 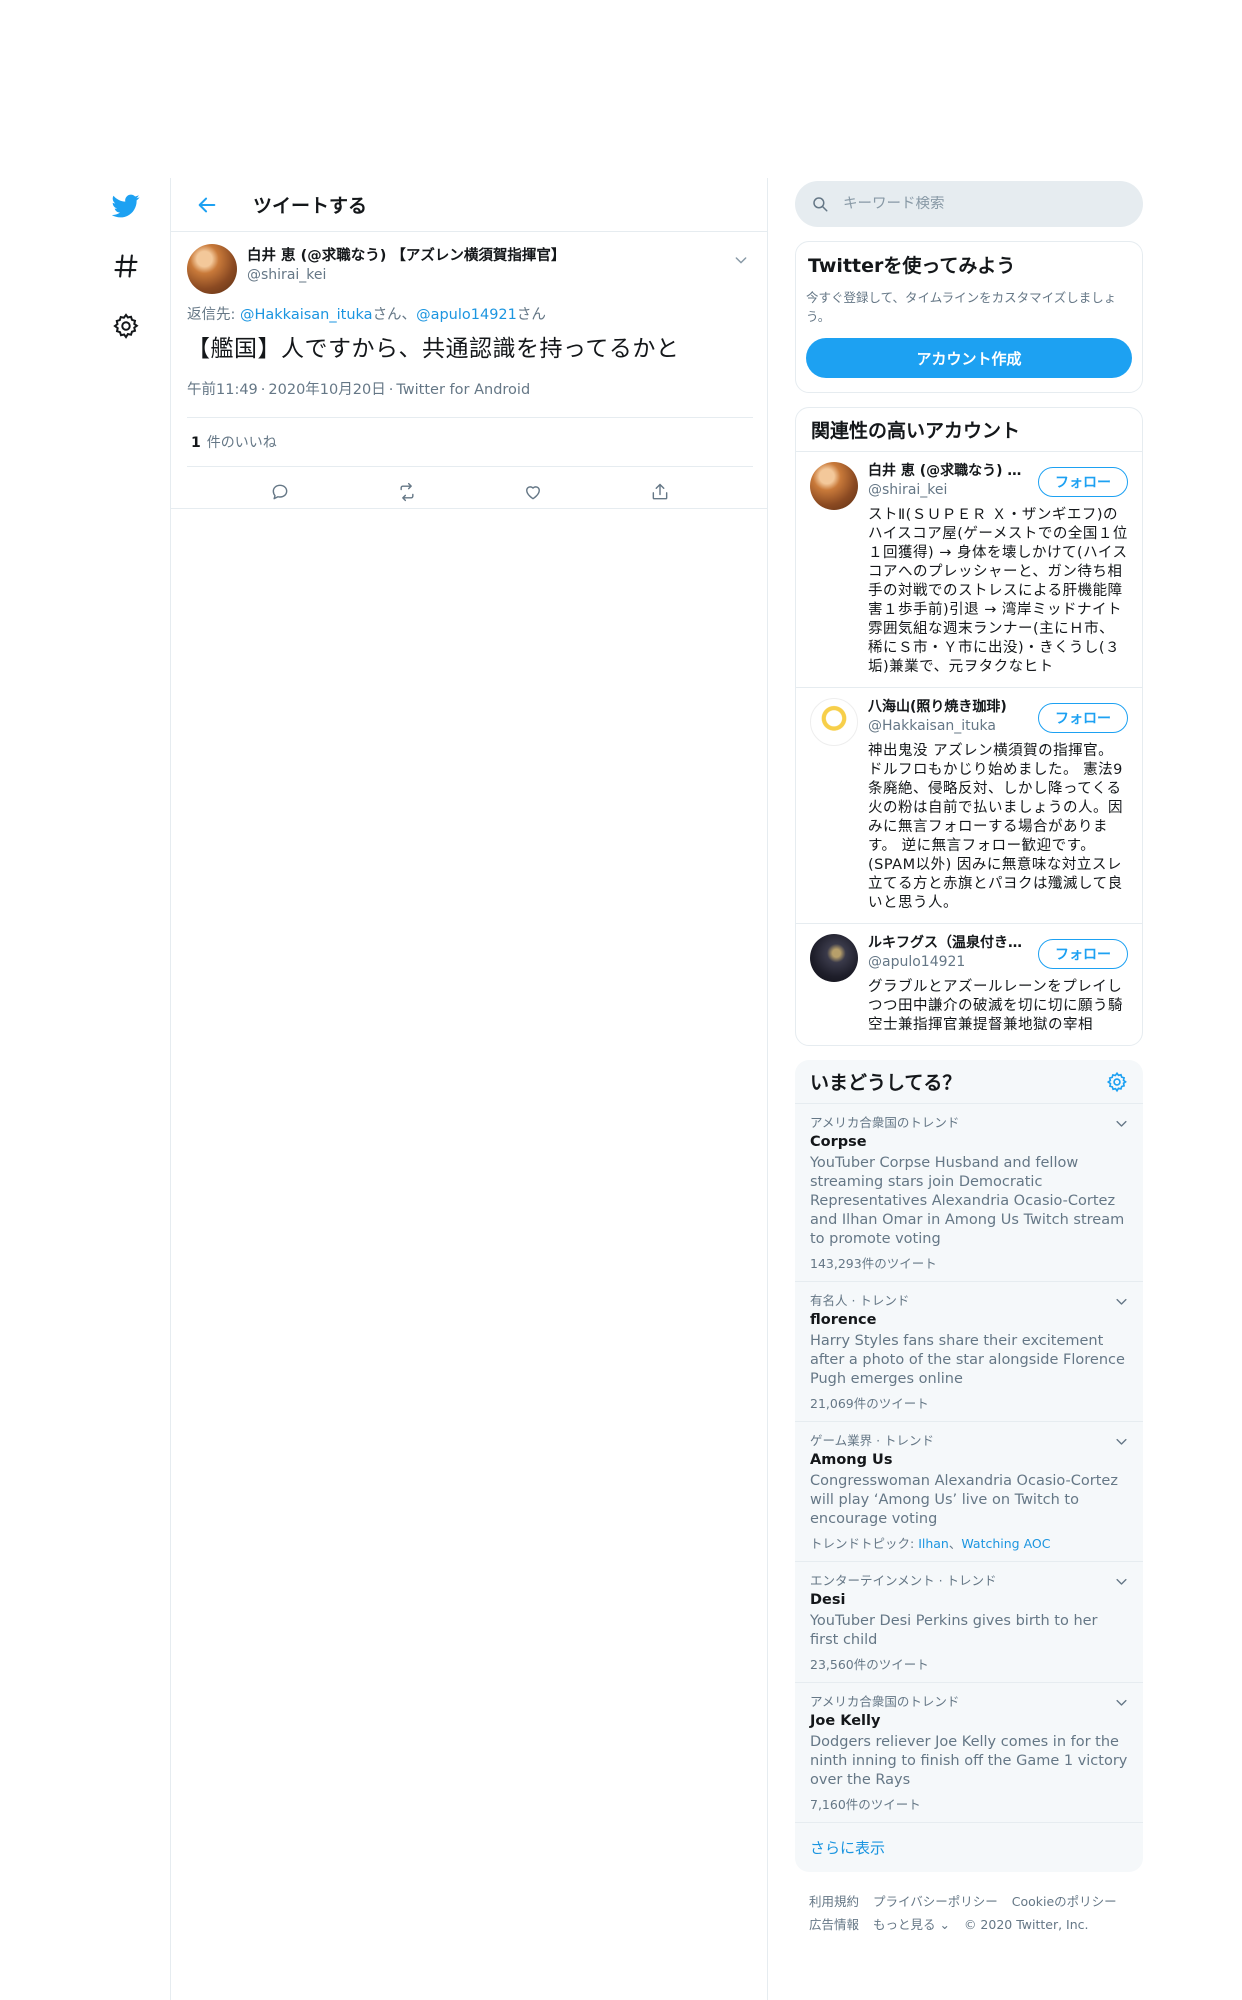 What do you see at coordinates (469, 508) in the screenshot?
I see `tweet-divider` at bounding box center [469, 508].